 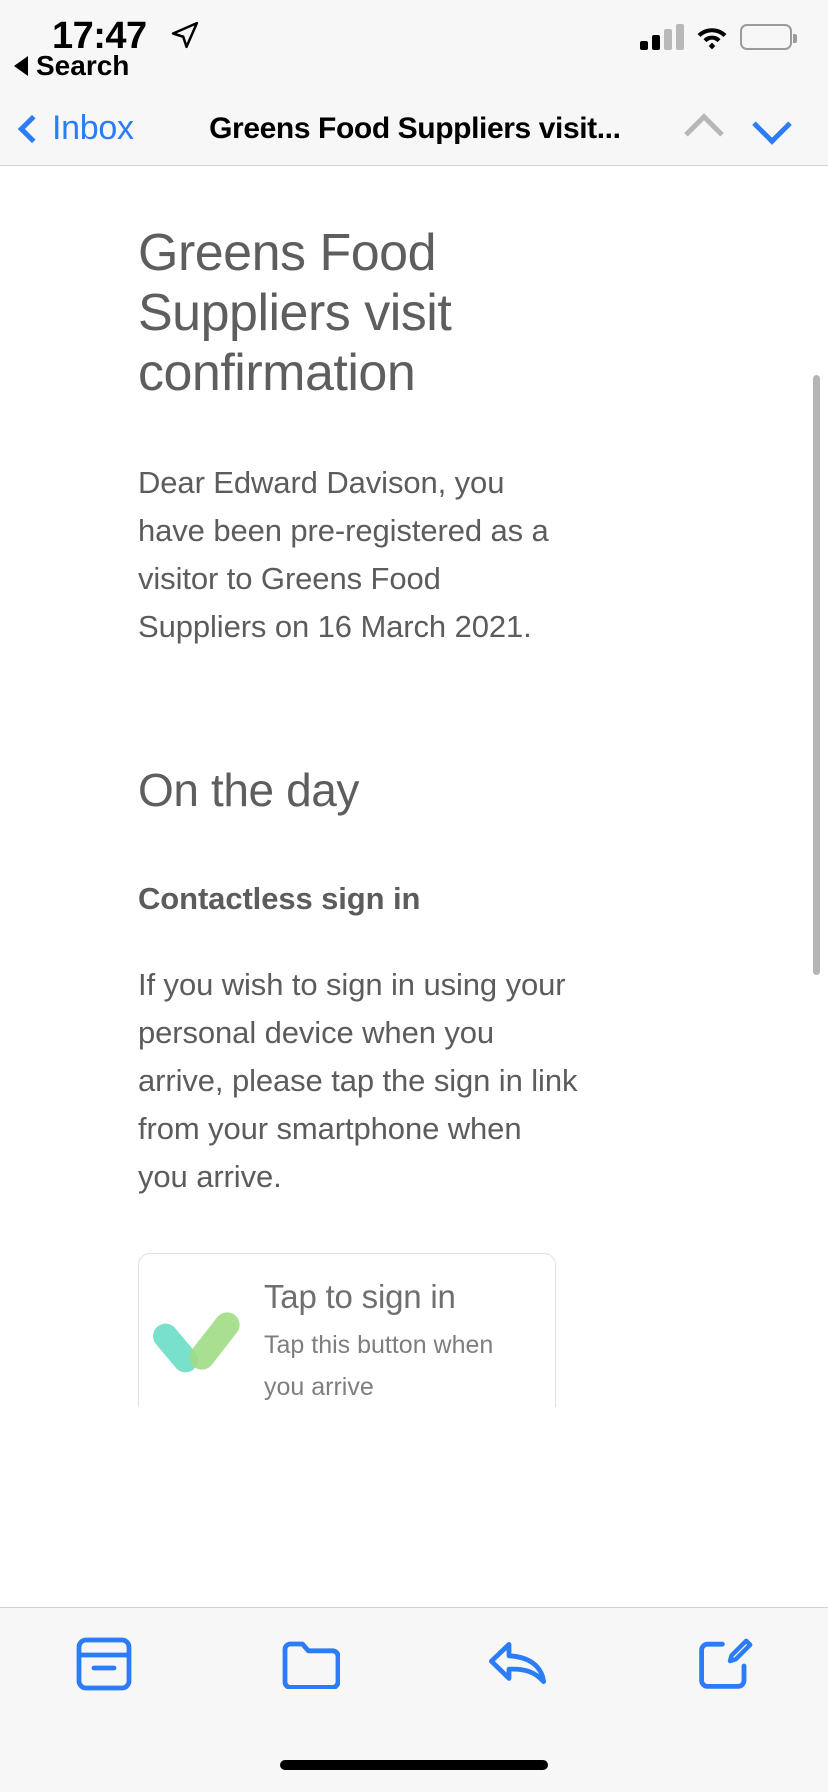 I want to click on back-to-search-button: Search, so click(x=71, y=66).